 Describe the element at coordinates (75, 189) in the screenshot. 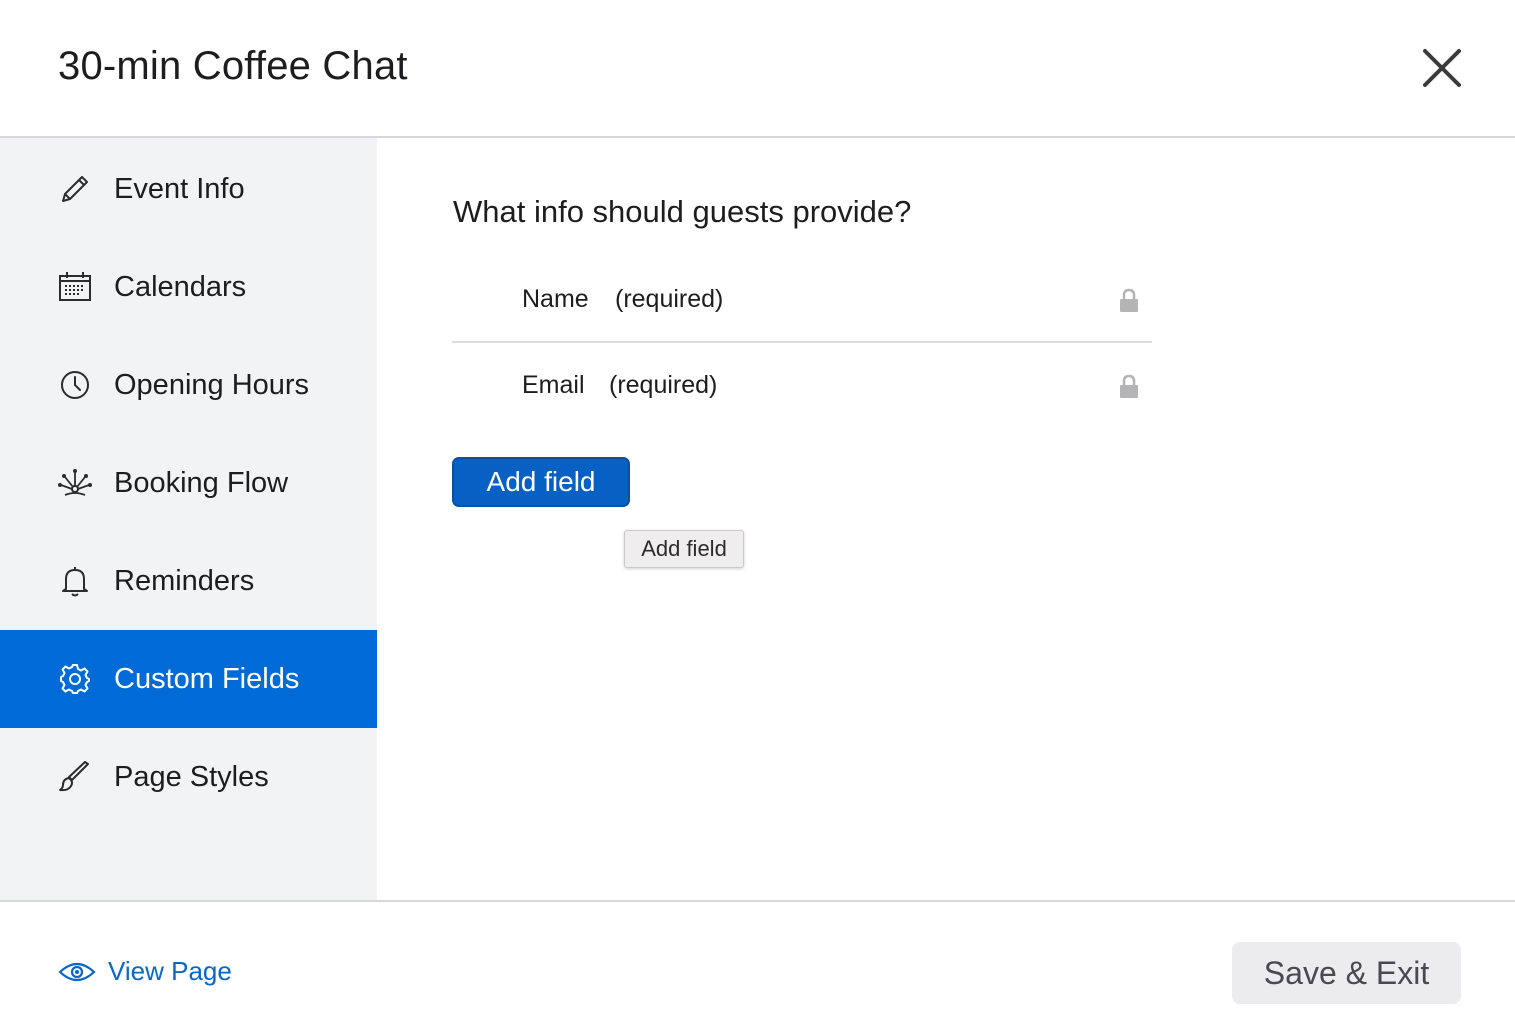

I see `pencil-icon` at that location.